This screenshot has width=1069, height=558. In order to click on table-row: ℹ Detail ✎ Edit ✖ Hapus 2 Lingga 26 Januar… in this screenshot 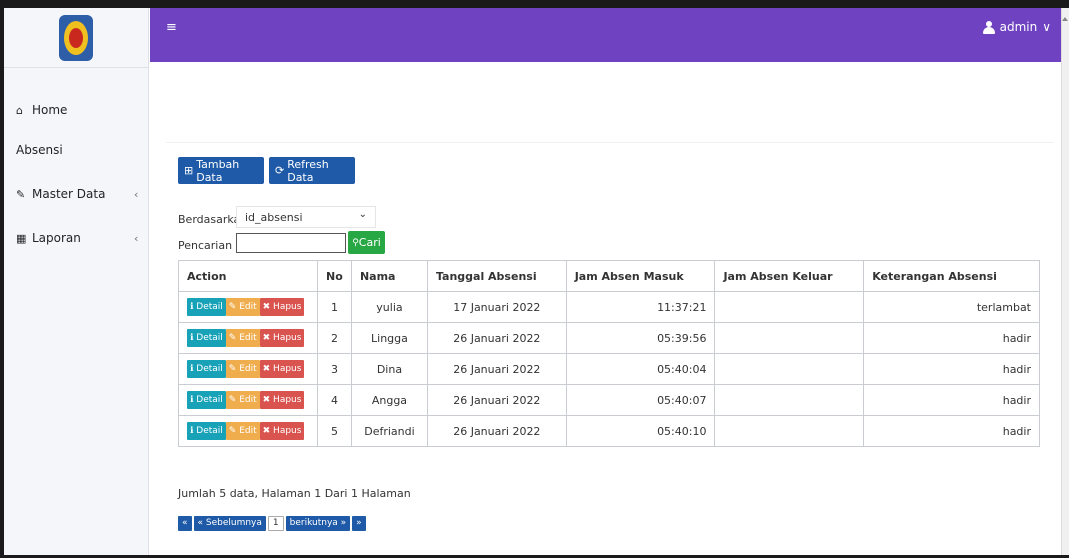, I will do `click(609, 338)`.